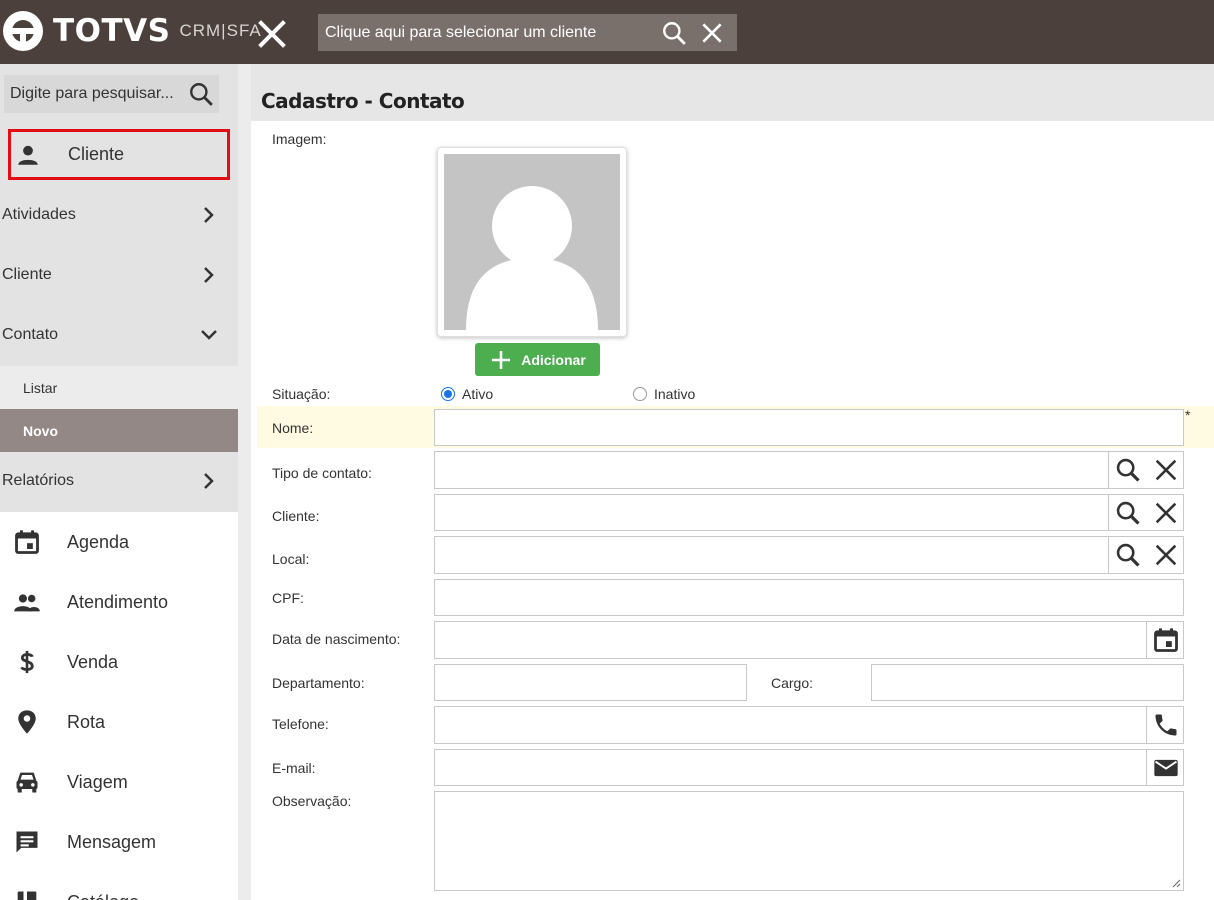 This screenshot has height=900, width=1214. What do you see at coordinates (112, 31) in the screenshot?
I see `logo-text: TOTVS` at bounding box center [112, 31].